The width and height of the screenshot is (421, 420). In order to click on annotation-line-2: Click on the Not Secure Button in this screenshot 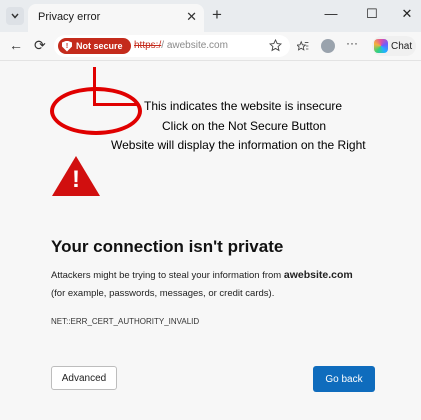, I will do `click(244, 126)`.